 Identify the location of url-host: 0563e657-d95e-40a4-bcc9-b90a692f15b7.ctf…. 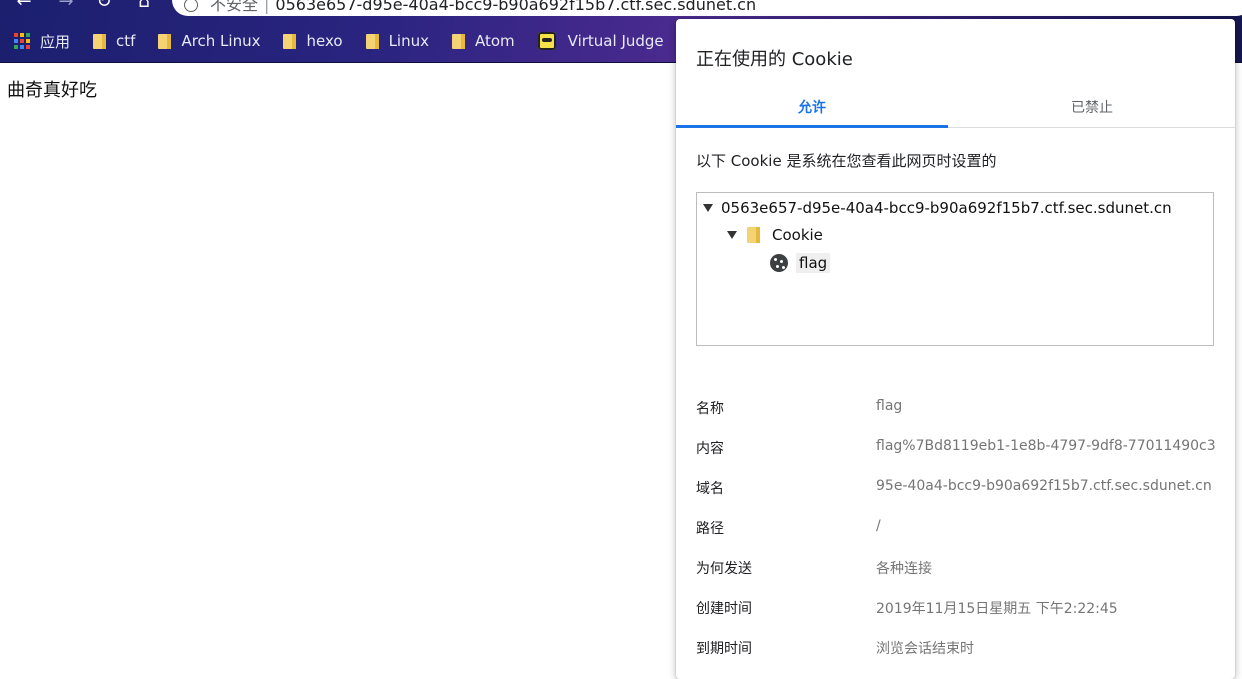
(516, 7).